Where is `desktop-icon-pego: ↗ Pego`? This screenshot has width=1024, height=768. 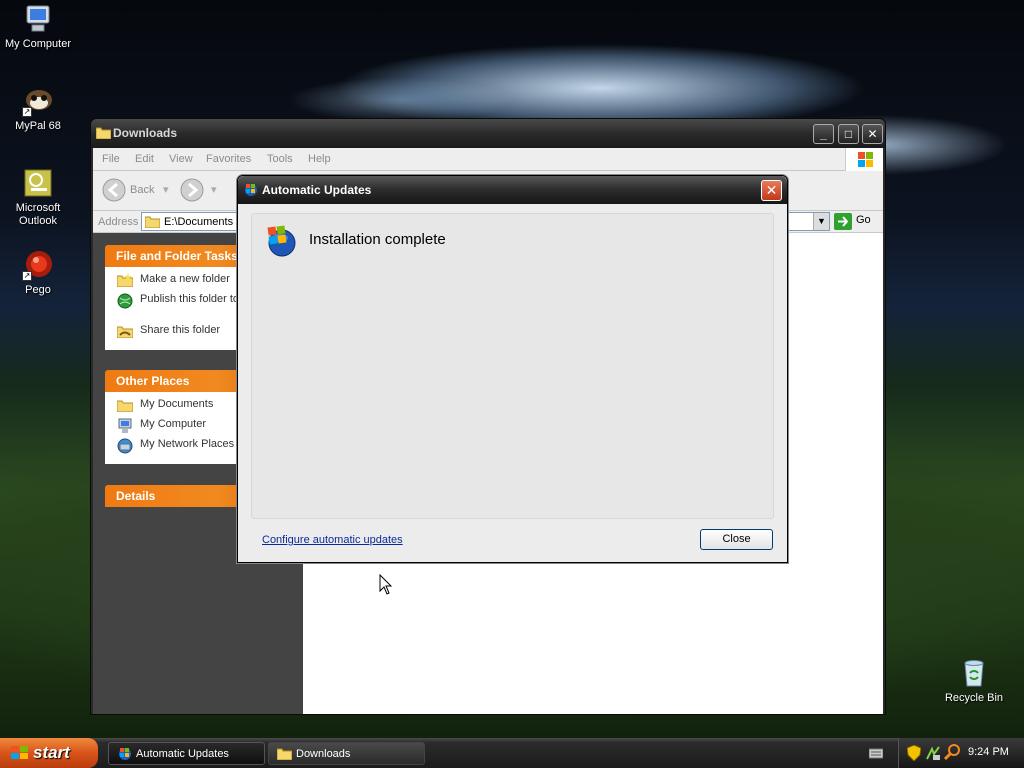
desktop-icon-pego: ↗ Pego is located at coordinates (38, 273).